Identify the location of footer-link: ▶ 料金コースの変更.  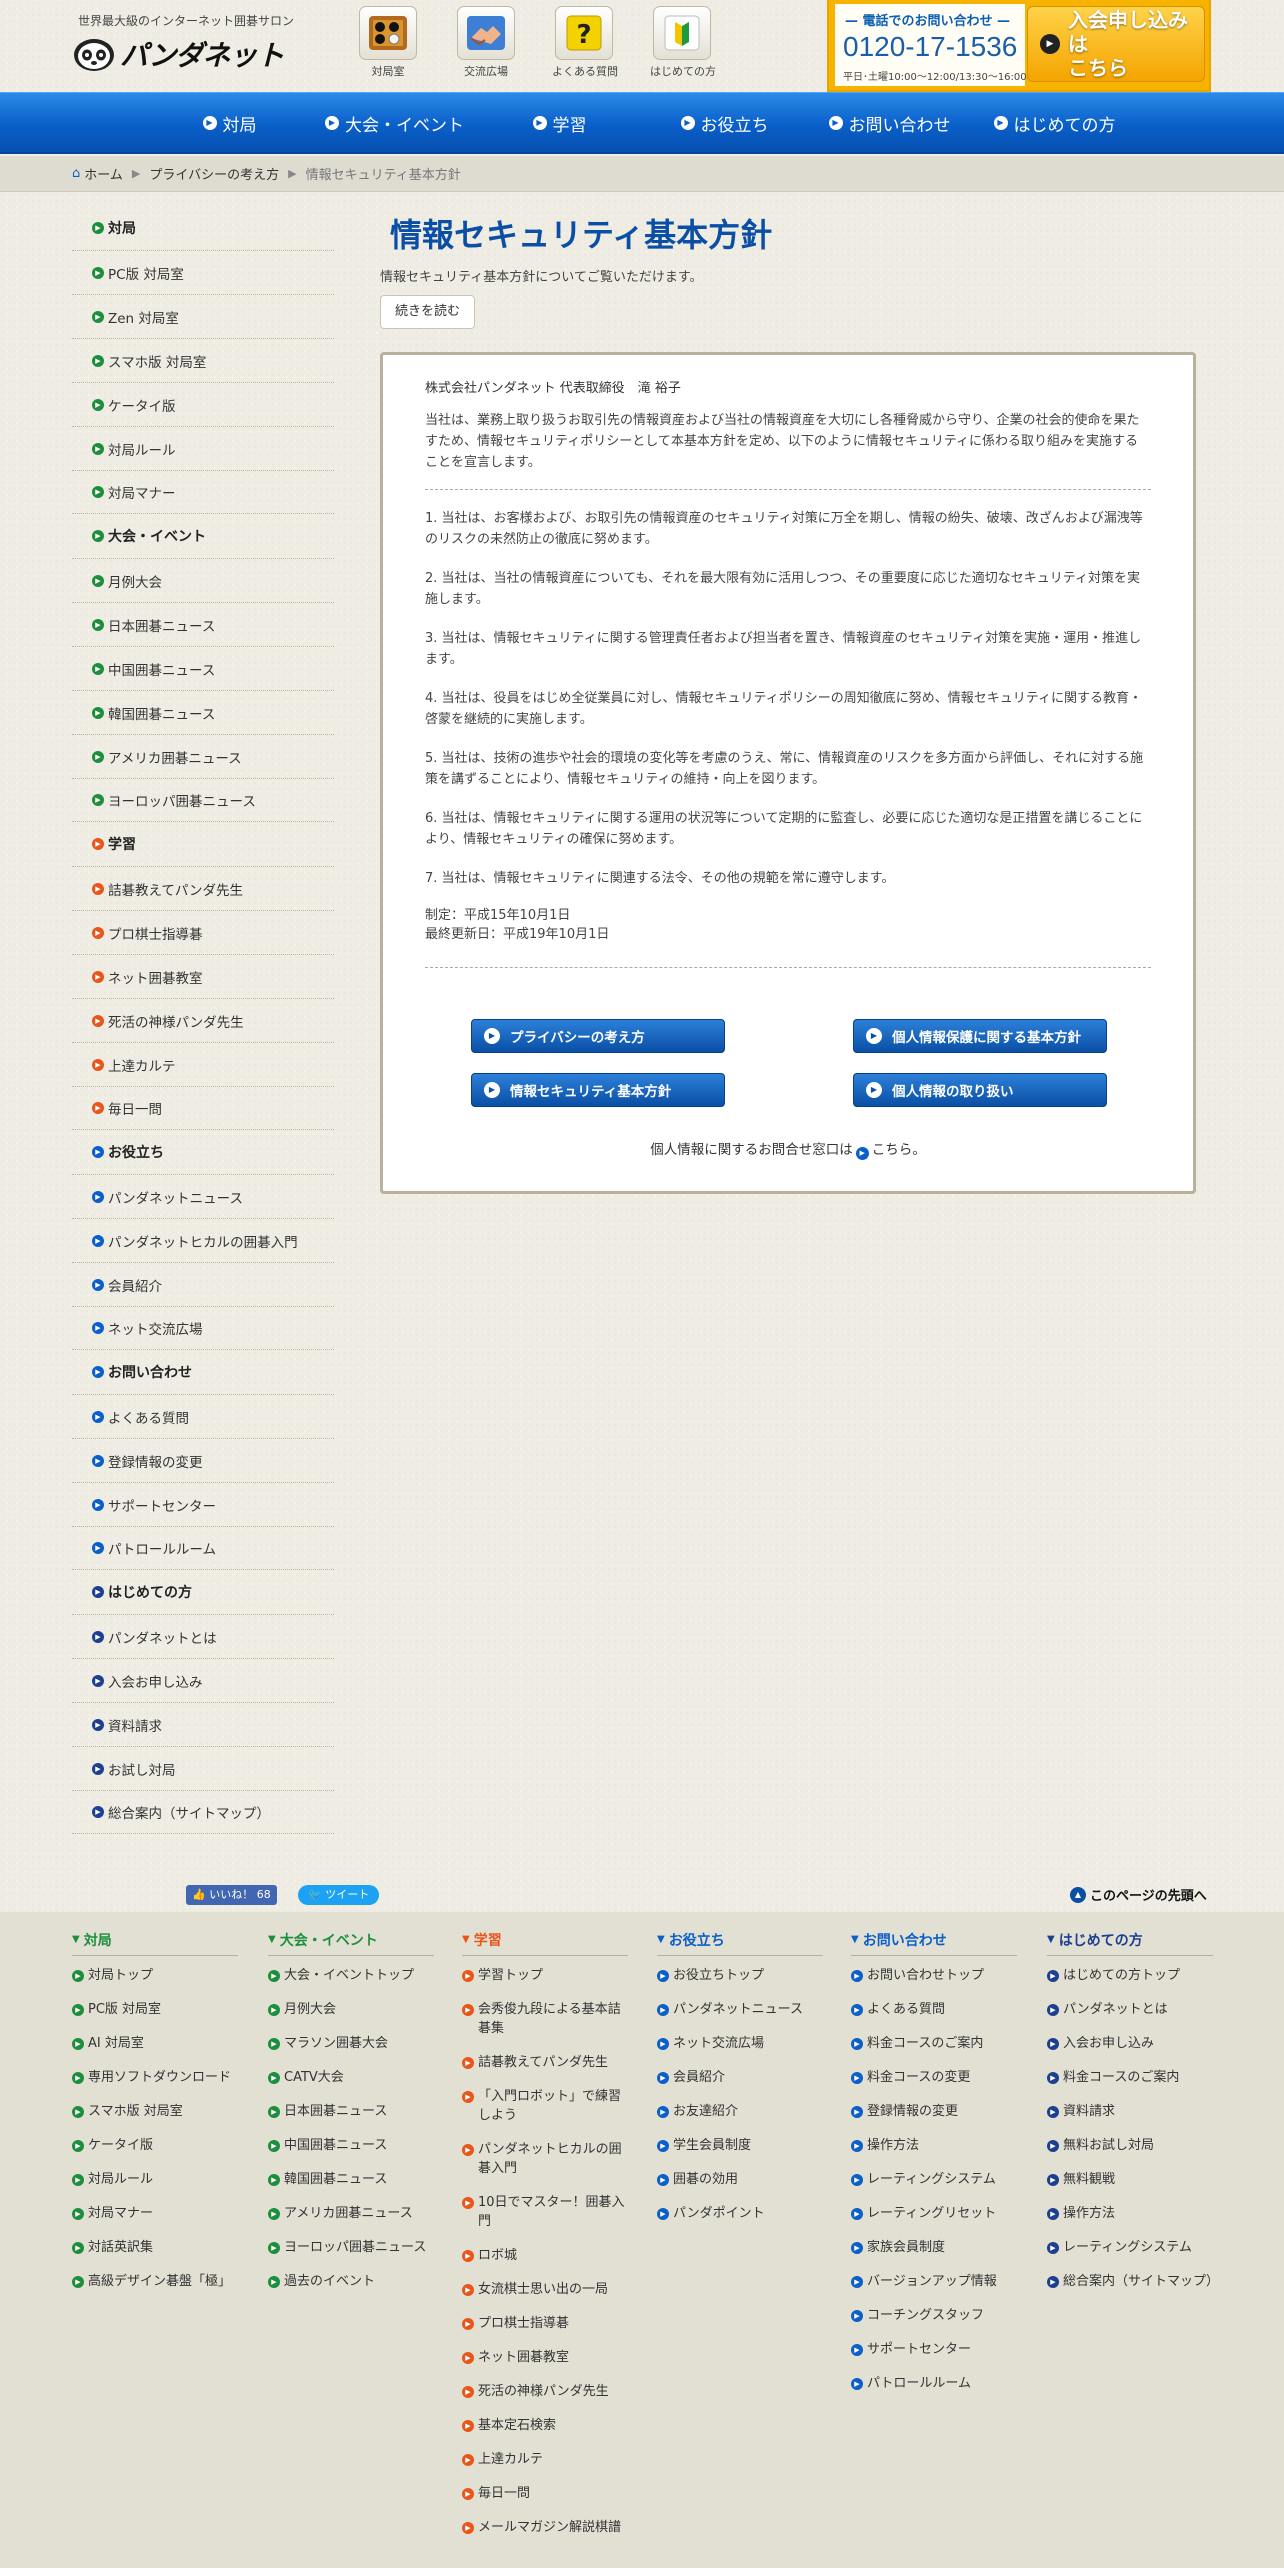
(934, 2077).